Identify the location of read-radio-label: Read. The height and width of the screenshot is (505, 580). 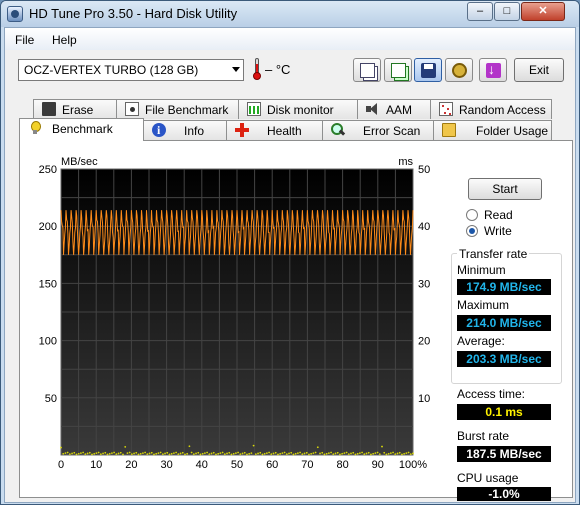
(498, 215).